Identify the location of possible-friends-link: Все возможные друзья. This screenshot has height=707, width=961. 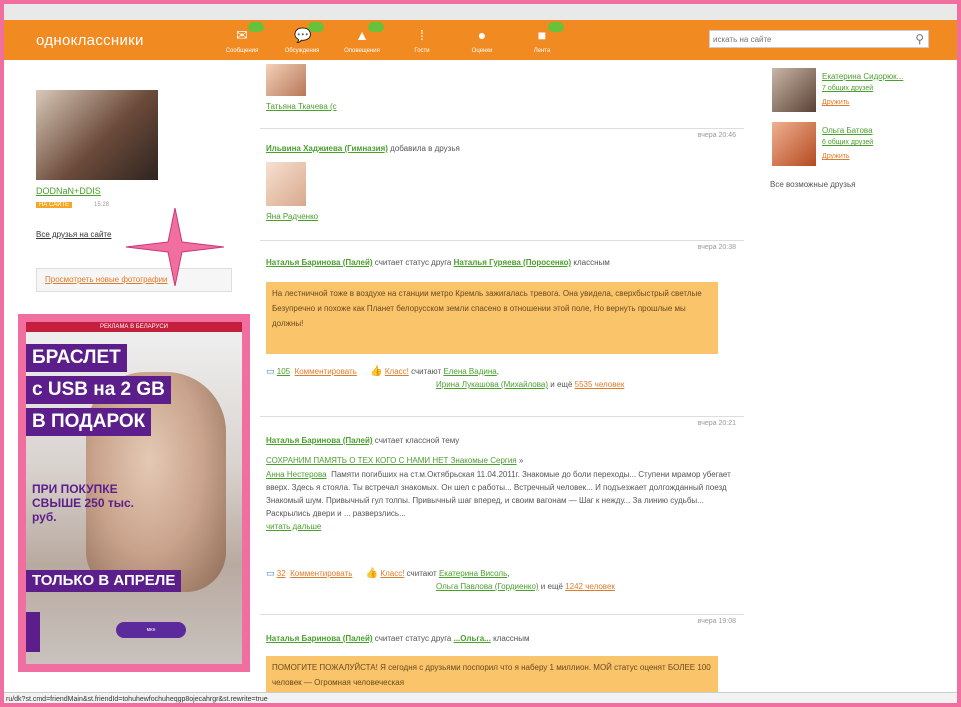
(812, 184).